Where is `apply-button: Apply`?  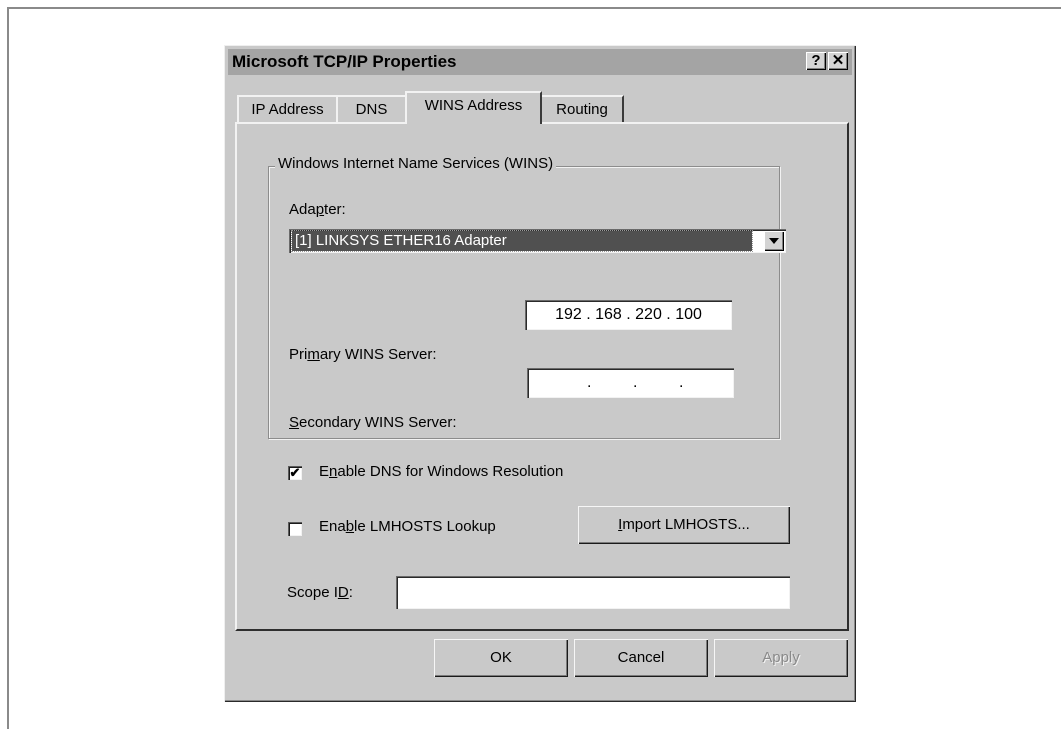 apply-button: Apply is located at coordinates (781, 658).